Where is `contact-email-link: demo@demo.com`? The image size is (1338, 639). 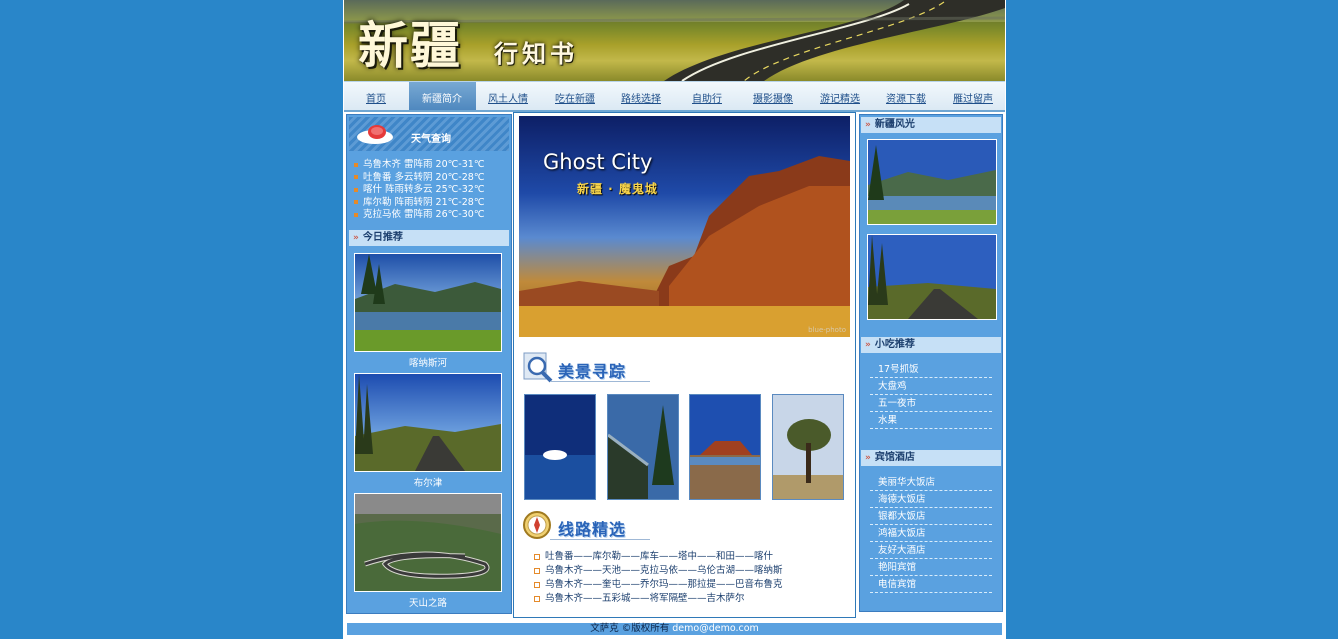
contact-email-link: demo@demo.com is located at coordinates (715, 628).